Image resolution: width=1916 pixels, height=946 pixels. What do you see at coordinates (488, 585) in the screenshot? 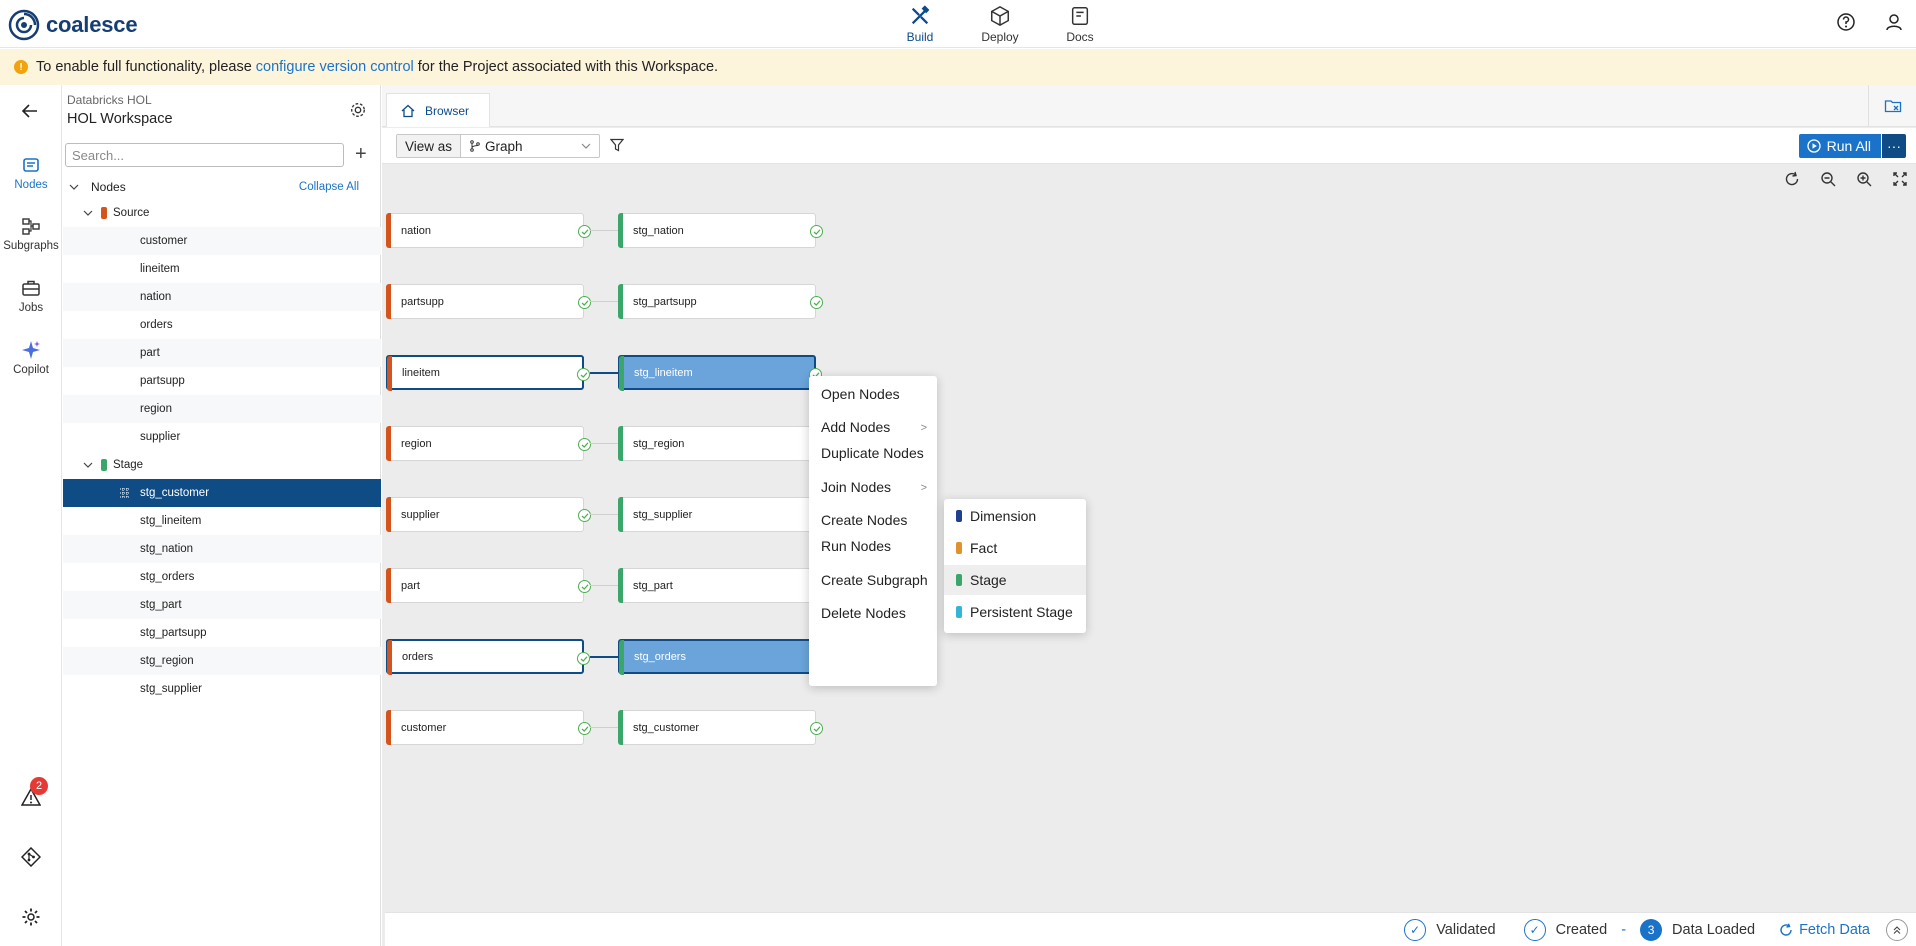
I see `graph-node-source: part` at bounding box center [488, 585].